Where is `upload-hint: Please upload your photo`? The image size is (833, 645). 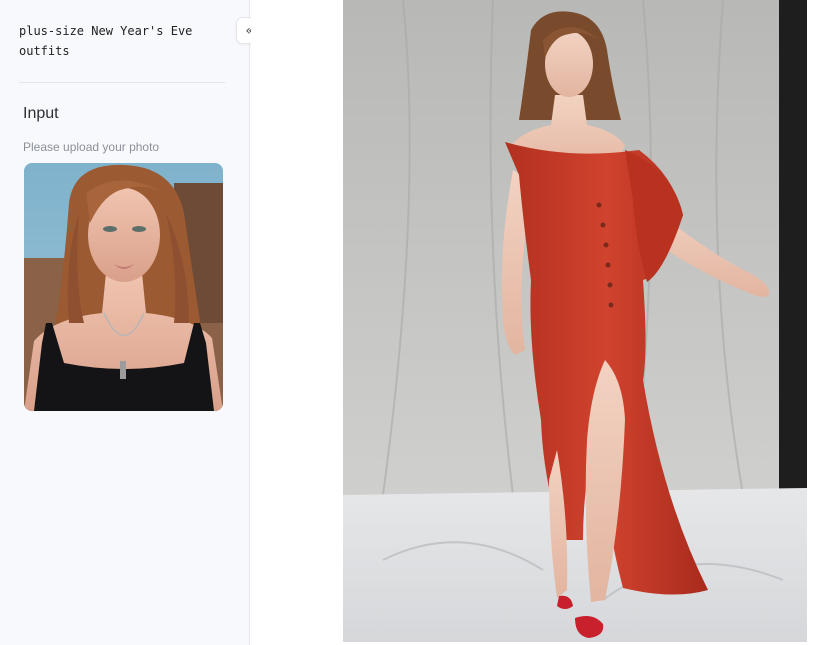
upload-hint: Please upload your photo is located at coordinates (91, 147).